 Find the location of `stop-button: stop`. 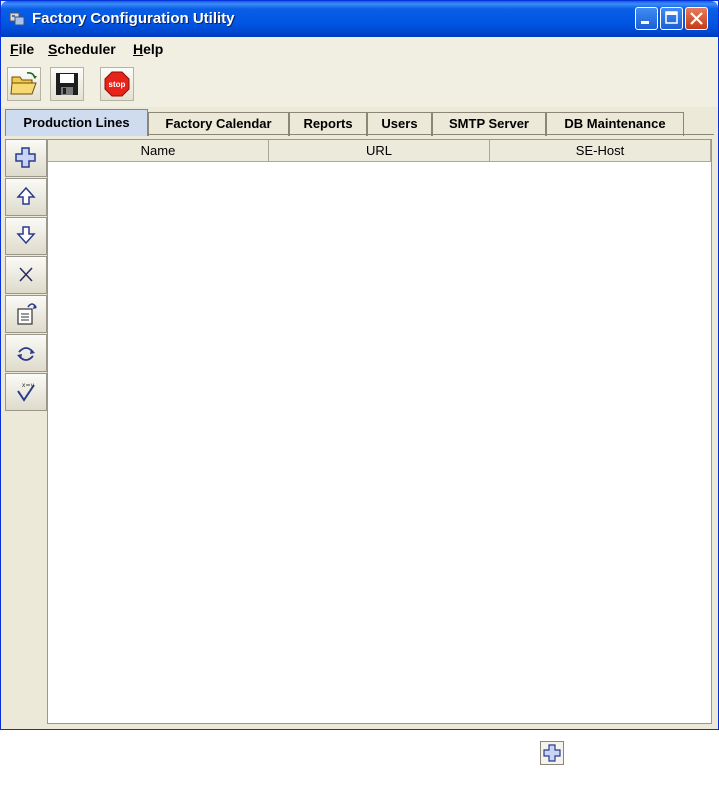

stop-button: stop is located at coordinates (117, 84).